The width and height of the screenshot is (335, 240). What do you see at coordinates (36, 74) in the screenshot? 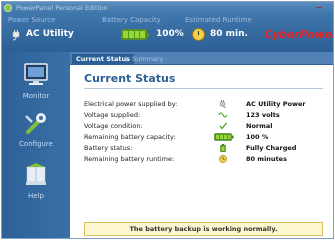
I see `monitor-icon` at bounding box center [36, 74].